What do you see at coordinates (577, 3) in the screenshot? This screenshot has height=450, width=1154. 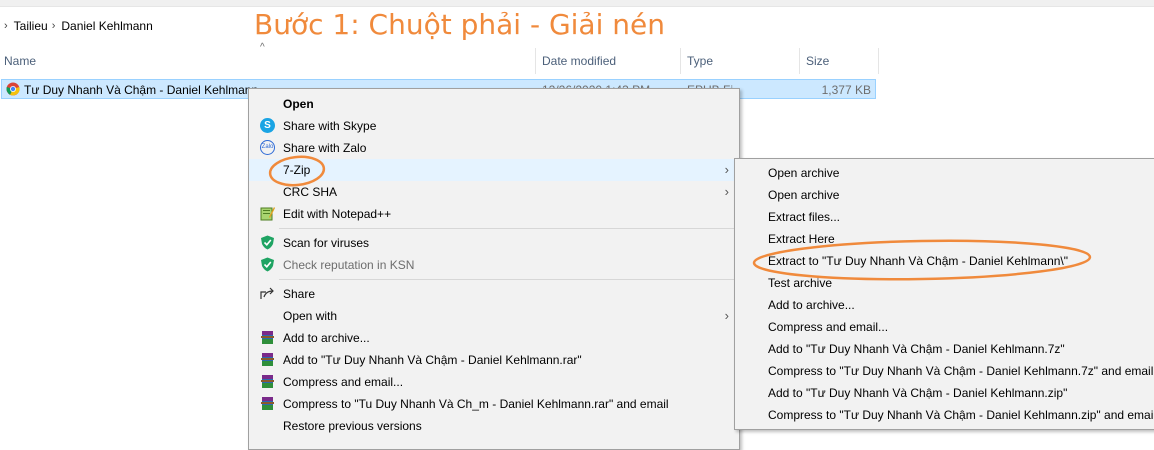 I see `window-top-strip` at bounding box center [577, 3].